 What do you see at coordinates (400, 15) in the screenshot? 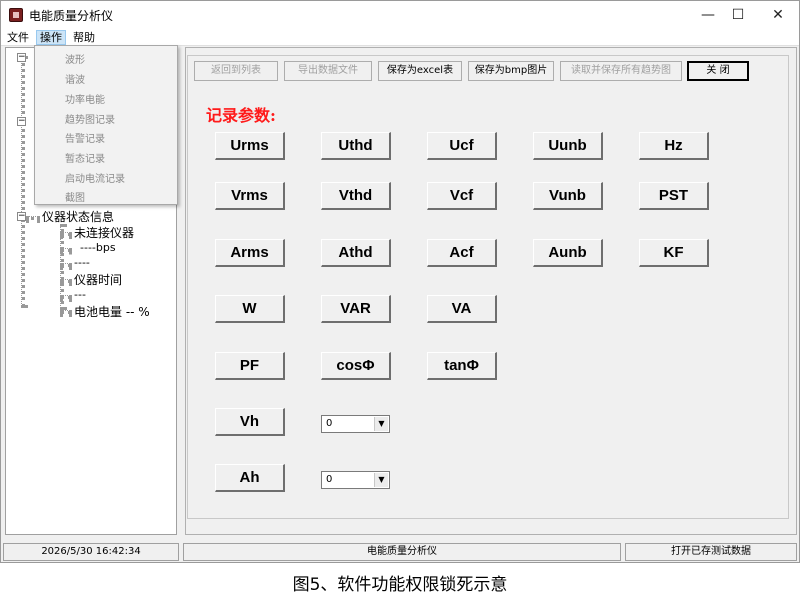
I see `title-bar: 电能质量分析仪 — ☐ ✕` at bounding box center [400, 15].